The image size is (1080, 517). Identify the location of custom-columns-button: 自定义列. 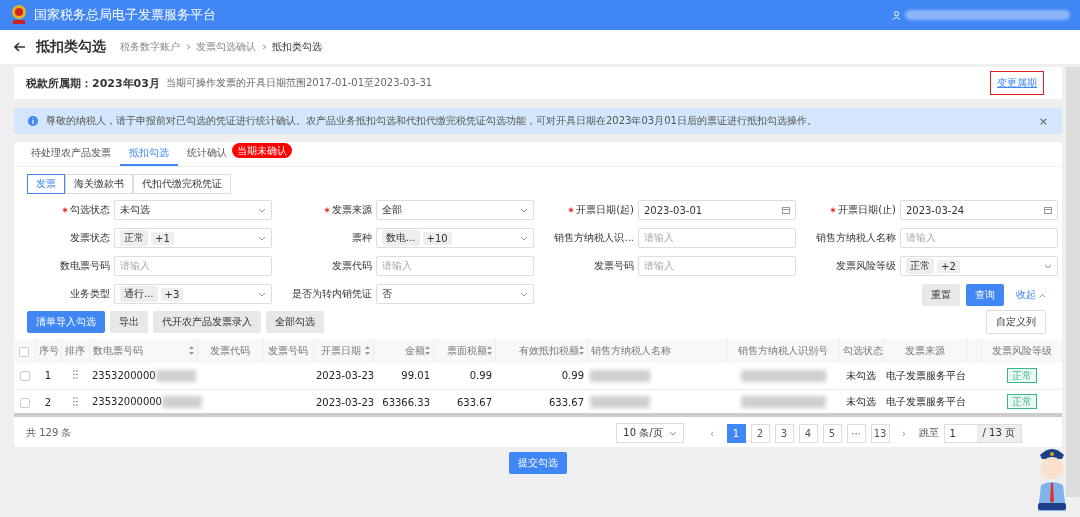
(1016, 322).